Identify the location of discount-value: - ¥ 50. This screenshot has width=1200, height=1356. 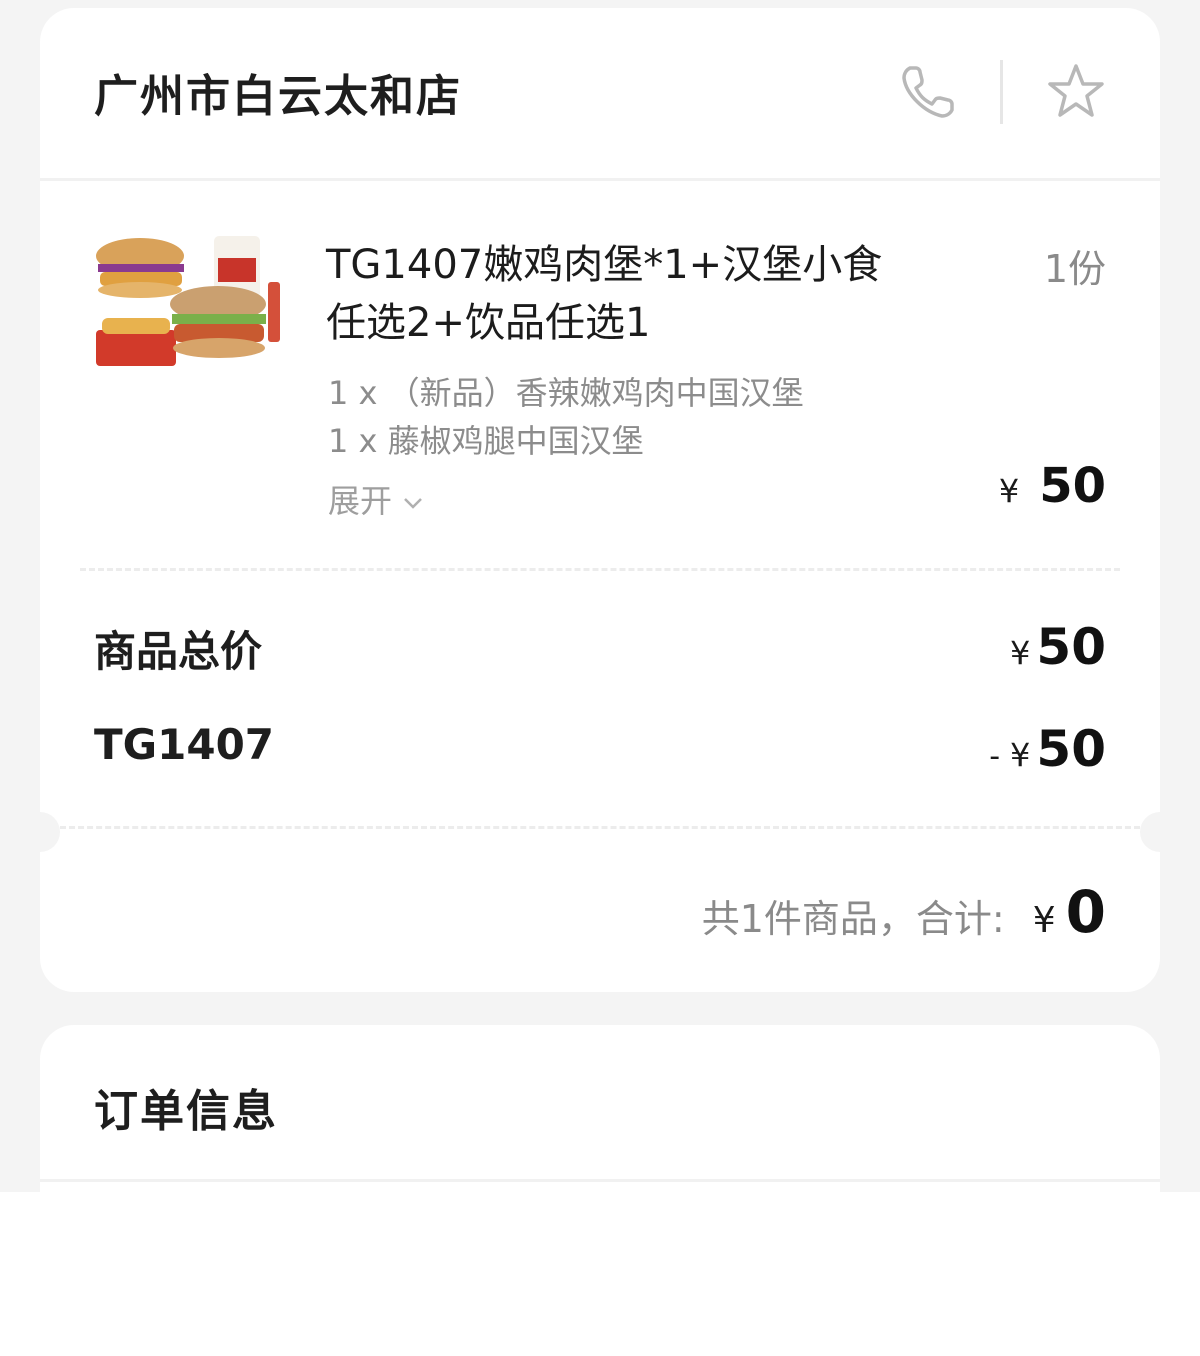
(1047, 749).